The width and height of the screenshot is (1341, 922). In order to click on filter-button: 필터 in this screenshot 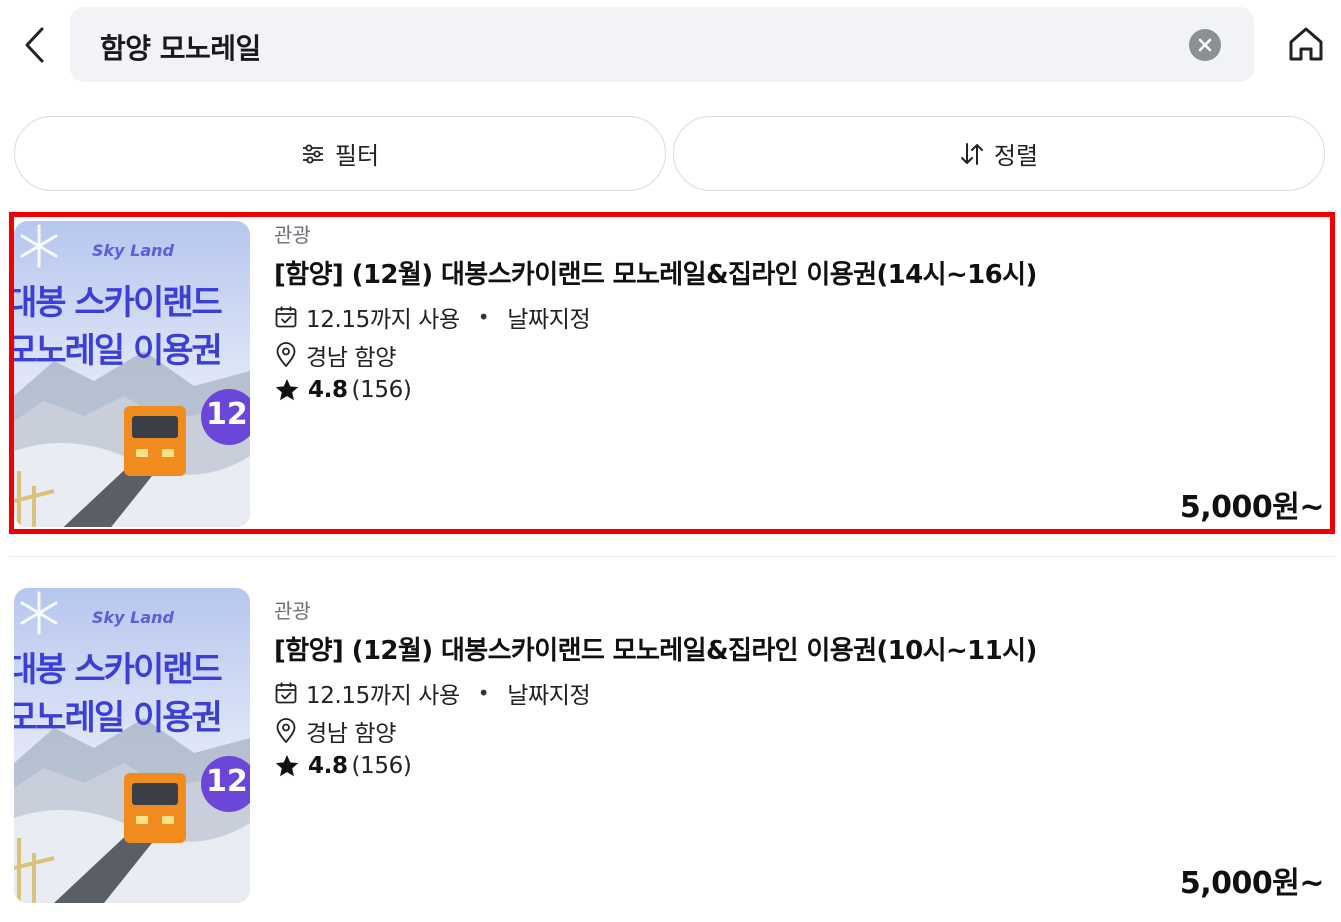, I will do `click(340, 153)`.